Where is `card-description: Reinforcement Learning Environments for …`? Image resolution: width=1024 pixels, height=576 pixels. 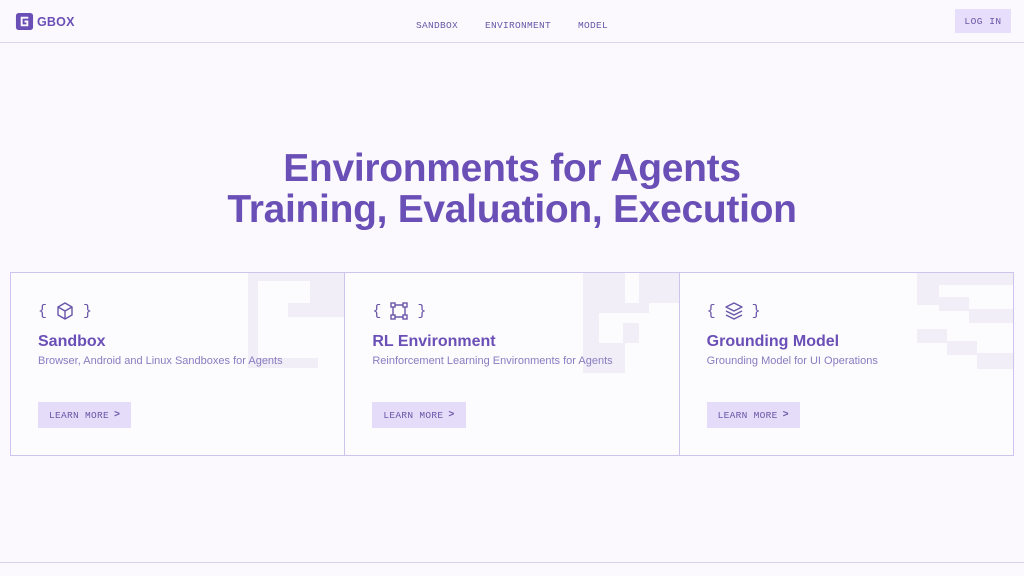
card-description: Reinforcement Learning Environments for … is located at coordinates (492, 361).